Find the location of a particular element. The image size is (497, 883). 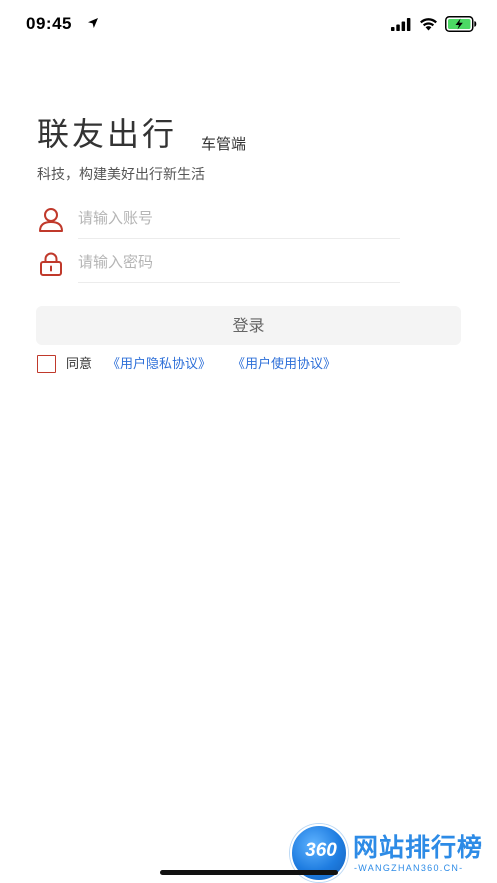

location-arrow-icon is located at coordinates (93, 23).